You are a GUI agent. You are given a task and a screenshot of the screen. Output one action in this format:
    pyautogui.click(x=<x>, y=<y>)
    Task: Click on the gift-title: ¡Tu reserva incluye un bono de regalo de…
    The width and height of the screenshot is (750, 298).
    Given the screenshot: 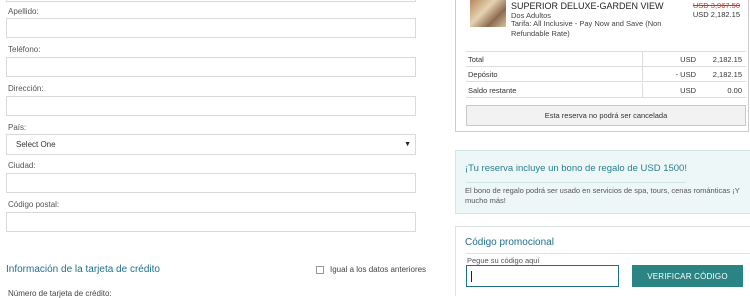 What is the action you would take?
    pyautogui.click(x=576, y=168)
    